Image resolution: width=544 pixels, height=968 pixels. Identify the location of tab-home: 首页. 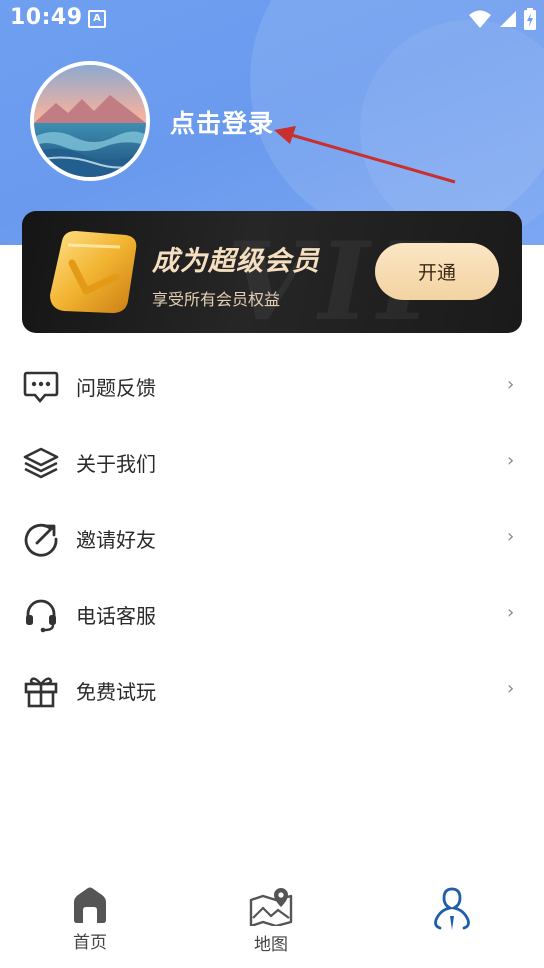
(90, 919).